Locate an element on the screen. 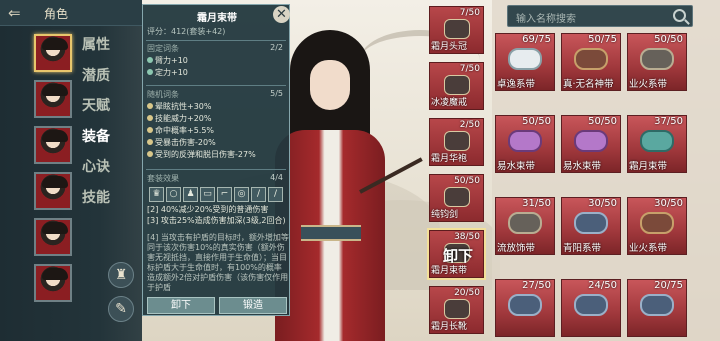  equipped-slot-boots: 20/50 霜月长靴 is located at coordinates (456, 310).